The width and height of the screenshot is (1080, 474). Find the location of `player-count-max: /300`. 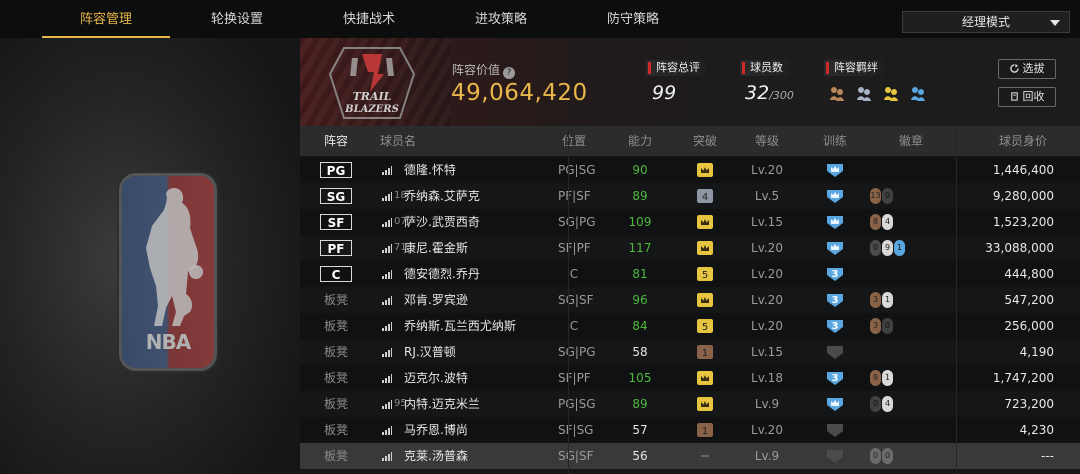

player-count-max: /300 is located at coordinates (781, 95).